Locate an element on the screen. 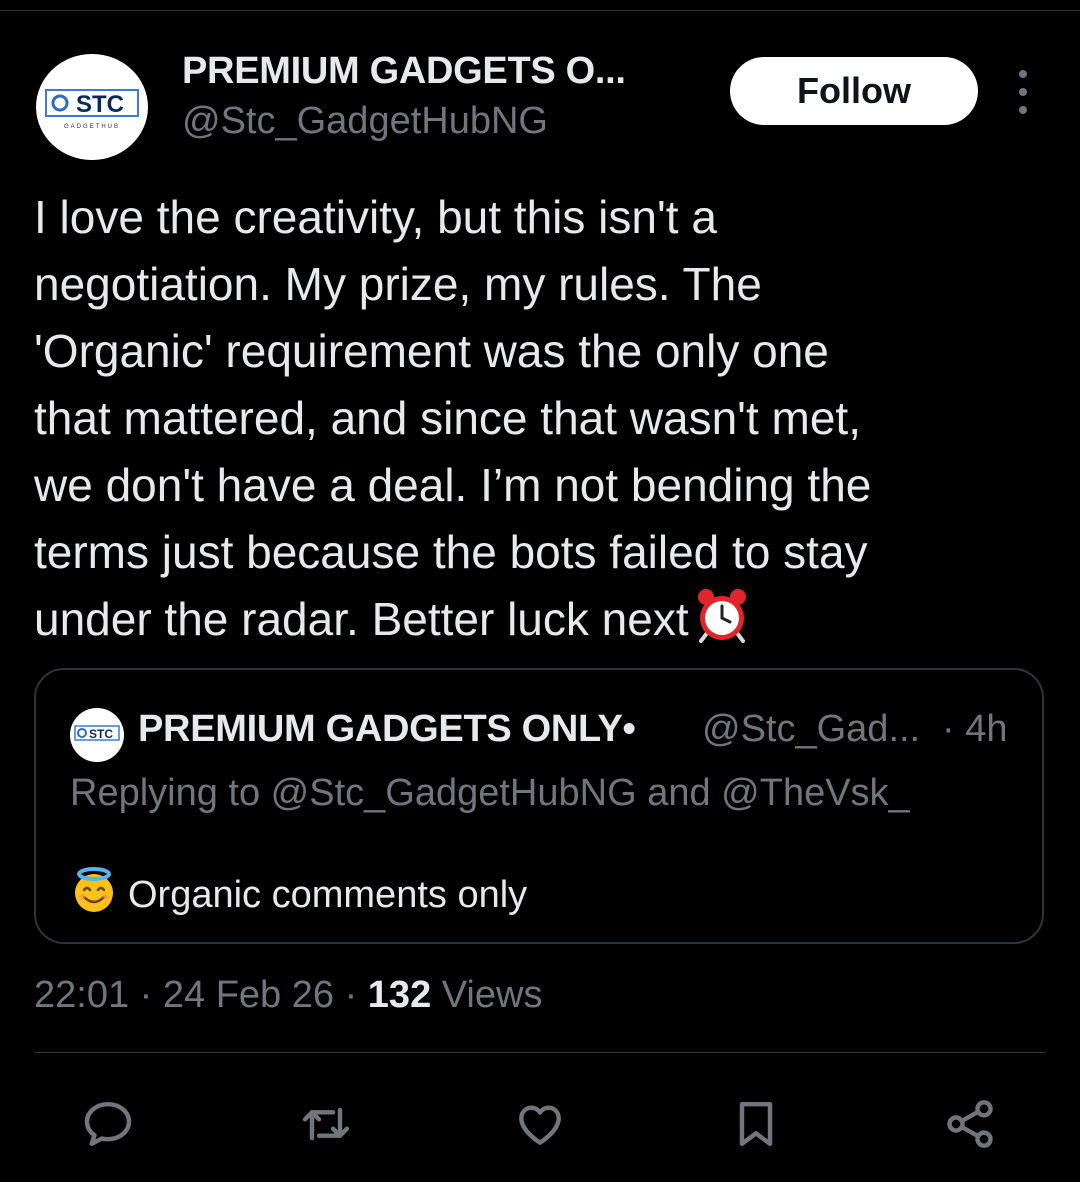 Image resolution: width=1080 pixels, height=1182 pixels. quoted-timestamp: · 4h is located at coordinates (974, 729).